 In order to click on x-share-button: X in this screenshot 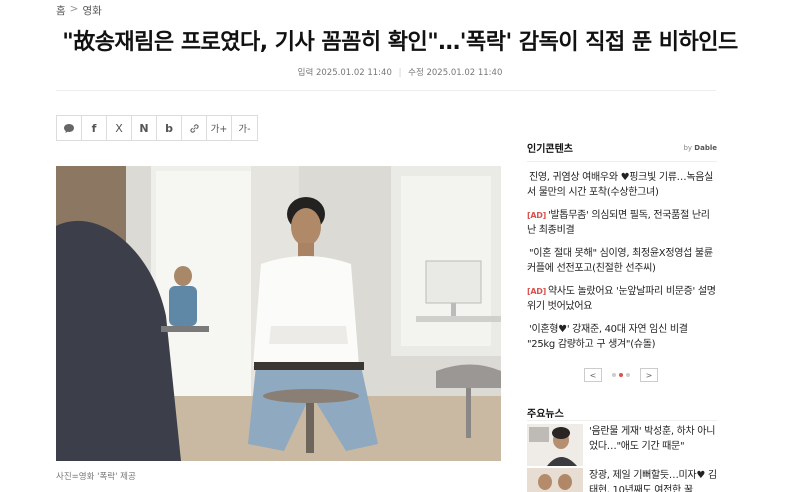, I will do `click(119, 128)`.